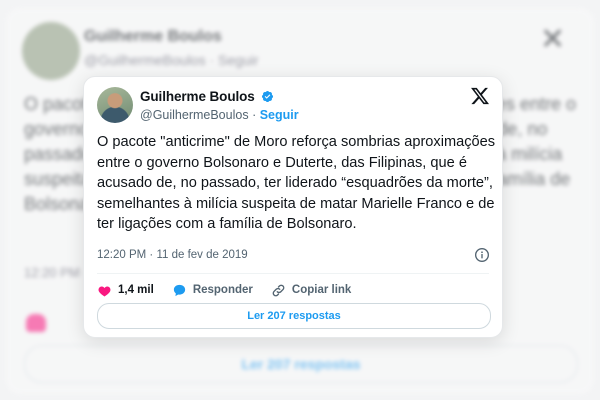 The image size is (600, 400). I want to click on info-icon, so click(482, 255).